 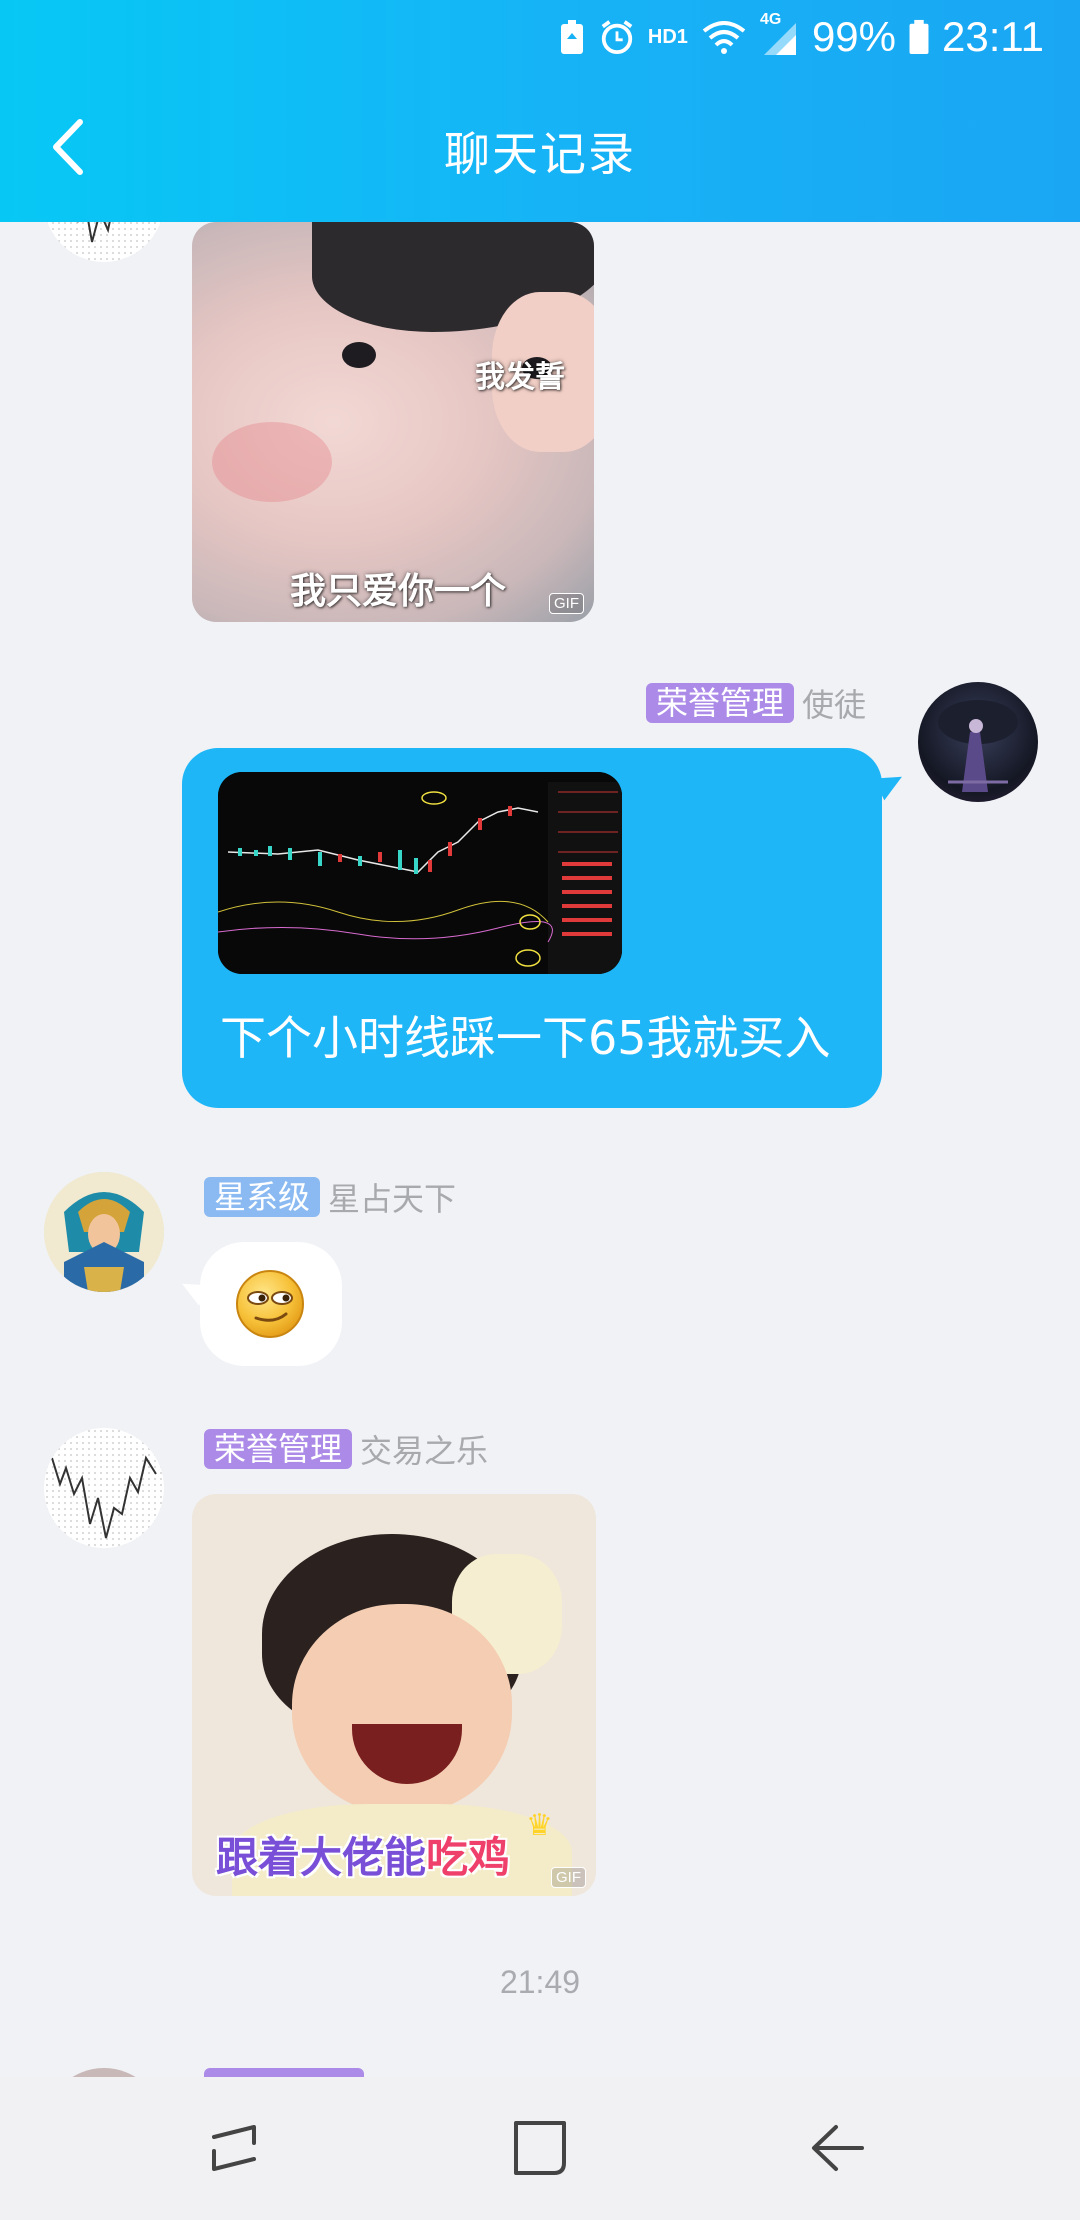 What do you see at coordinates (724, 37) in the screenshot?
I see `wifi-icon` at bounding box center [724, 37].